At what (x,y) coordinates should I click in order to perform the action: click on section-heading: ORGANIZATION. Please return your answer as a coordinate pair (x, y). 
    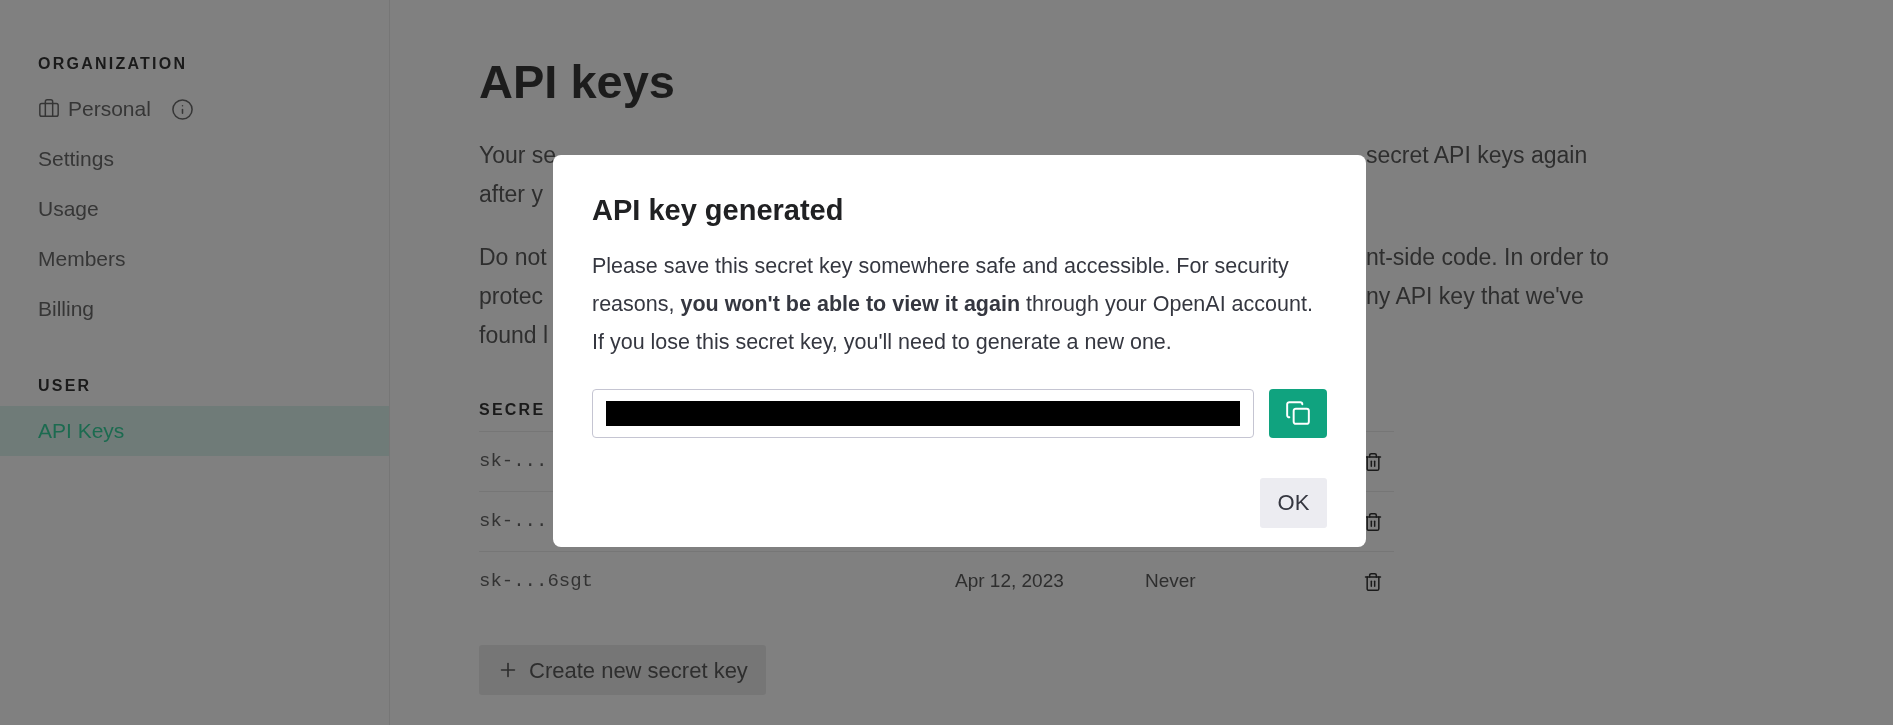
    Looking at the image, I should click on (113, 64).